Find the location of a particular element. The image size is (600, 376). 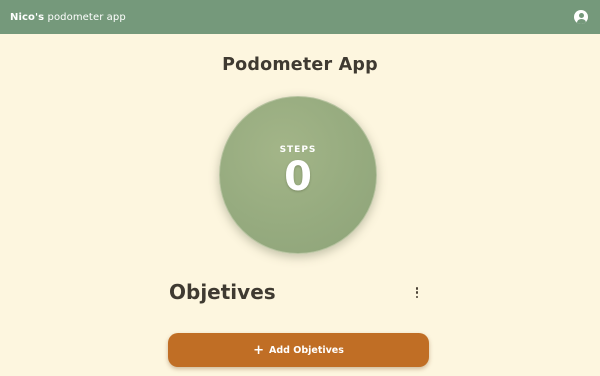

steps-value: 0 is located at coordinates (298, 177).